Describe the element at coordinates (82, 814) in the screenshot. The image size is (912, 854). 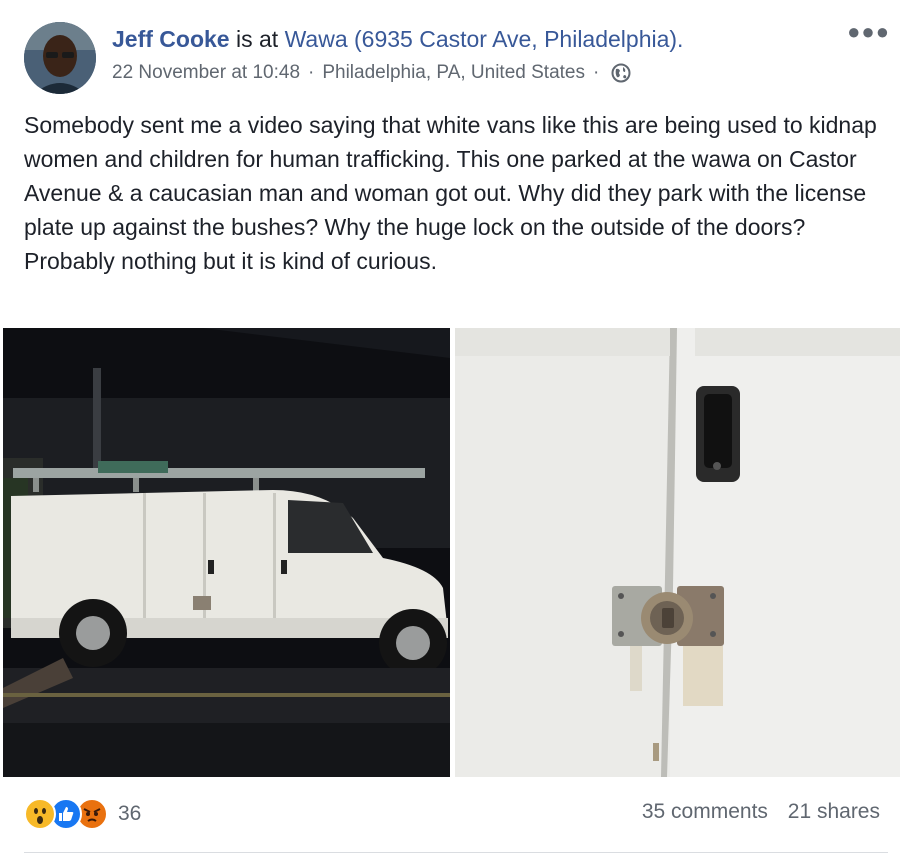
I see `reactions-summary: 36` at that location.